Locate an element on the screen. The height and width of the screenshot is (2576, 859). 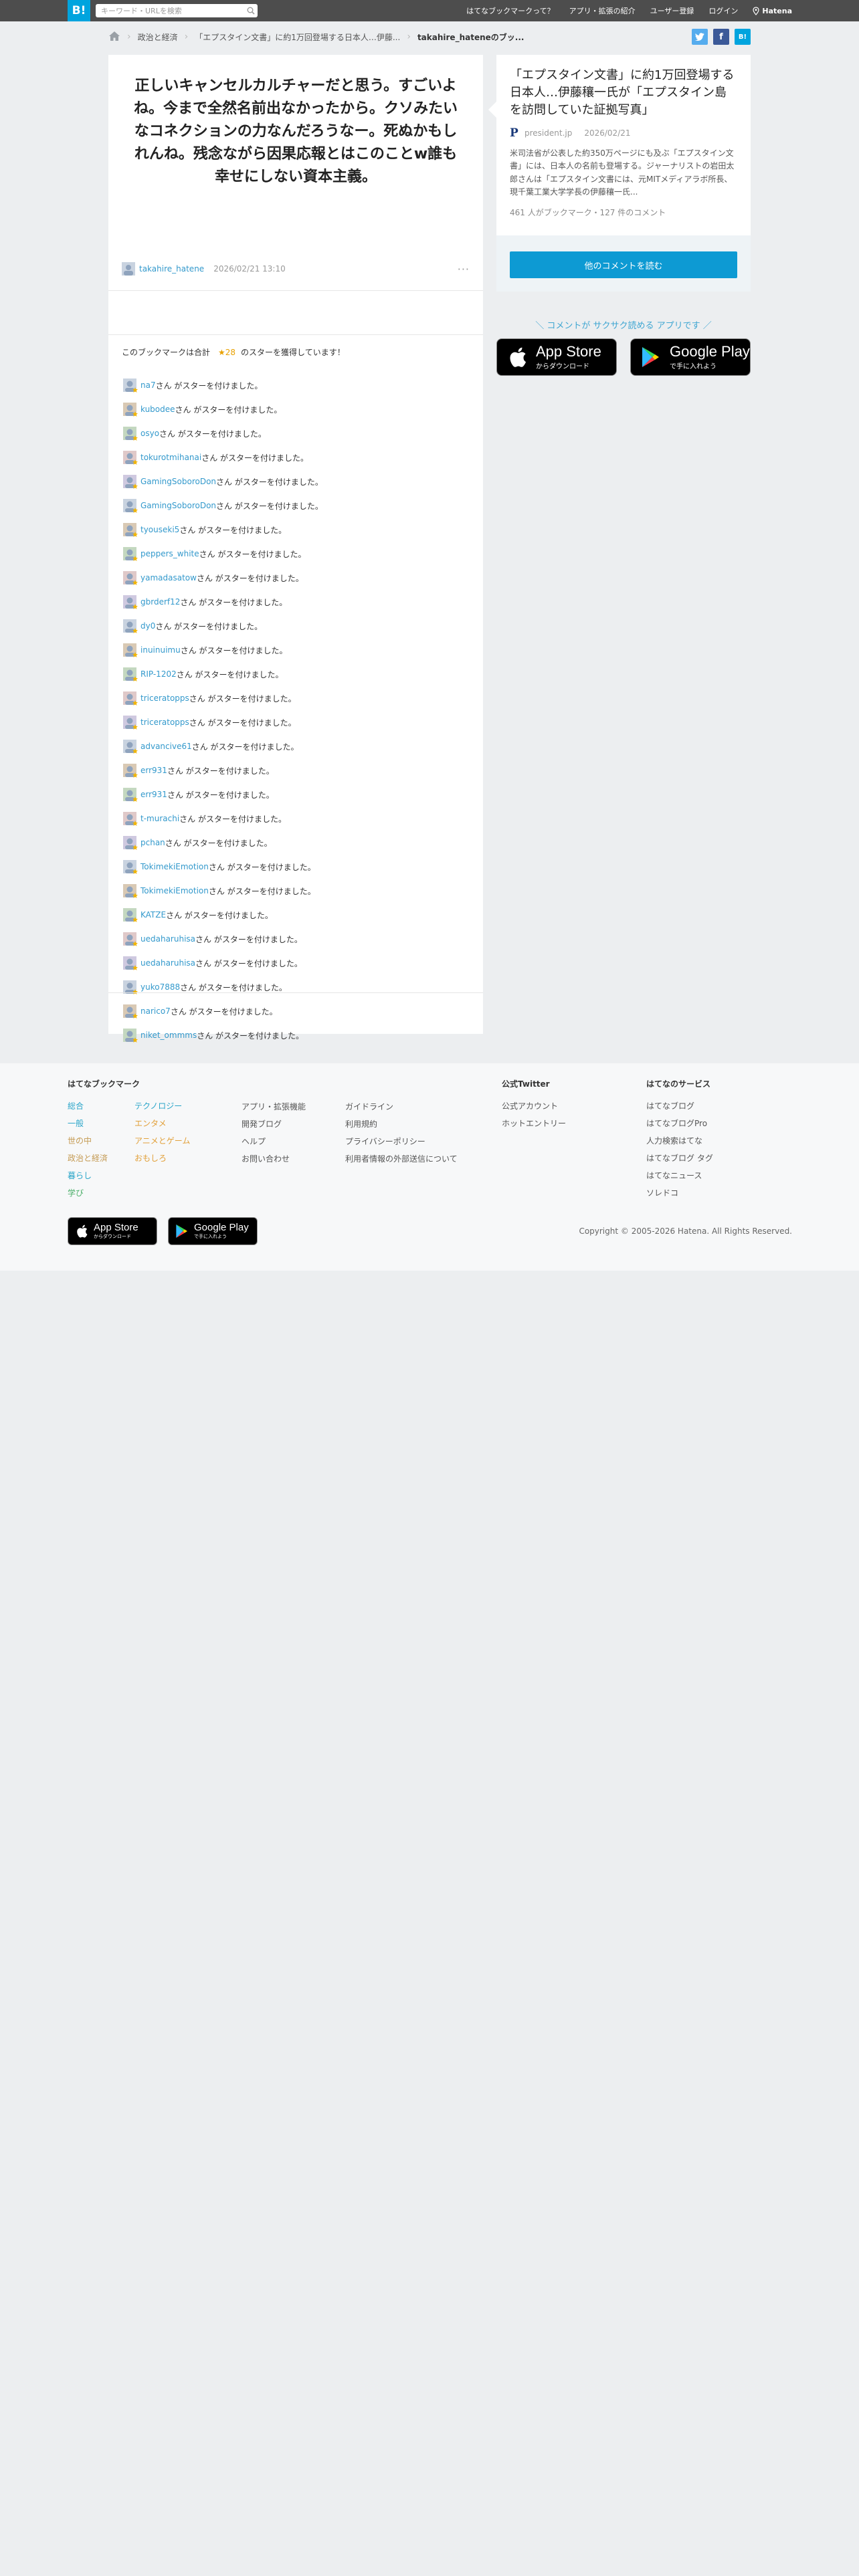
footer-link: ソレドコ is located at coordinates (679, 1195).